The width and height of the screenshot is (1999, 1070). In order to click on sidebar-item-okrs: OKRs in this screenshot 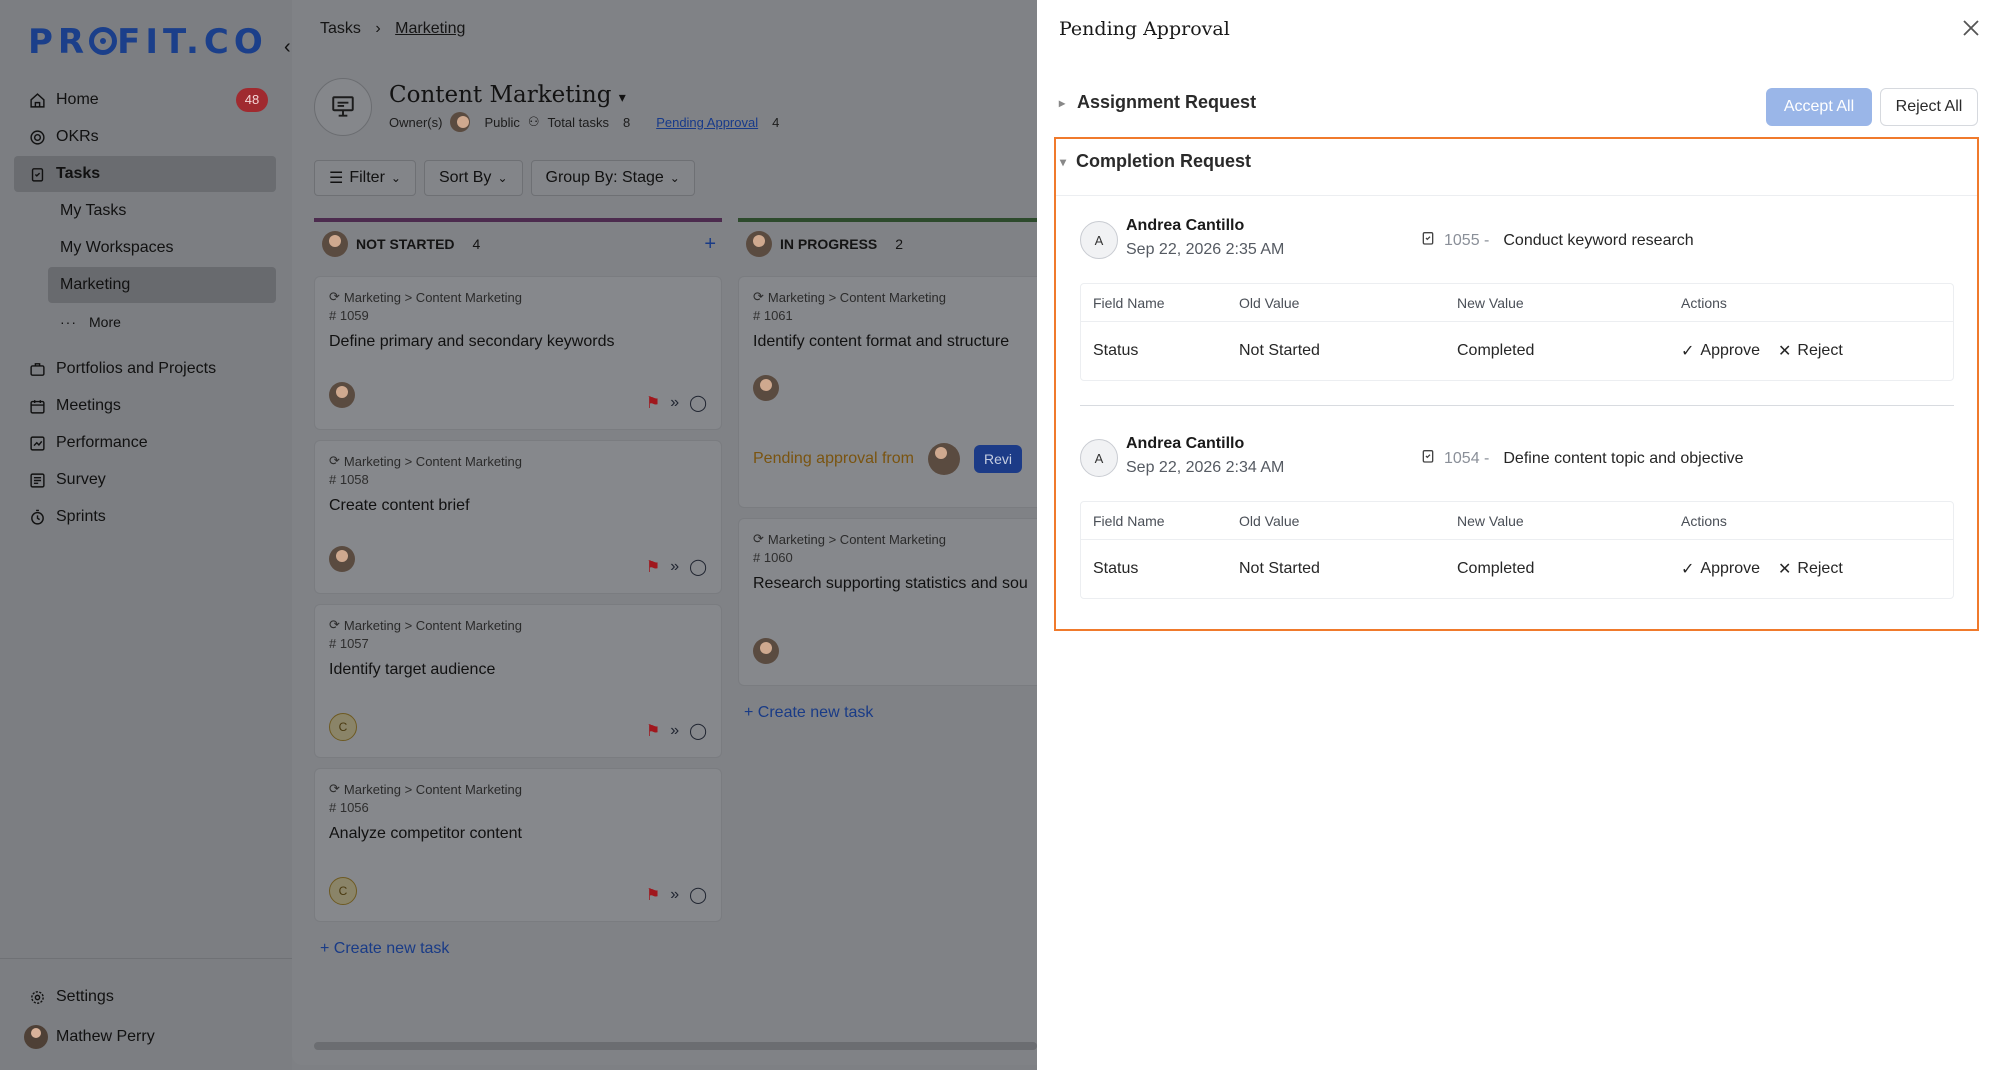, I will do `click(145, 137)`.